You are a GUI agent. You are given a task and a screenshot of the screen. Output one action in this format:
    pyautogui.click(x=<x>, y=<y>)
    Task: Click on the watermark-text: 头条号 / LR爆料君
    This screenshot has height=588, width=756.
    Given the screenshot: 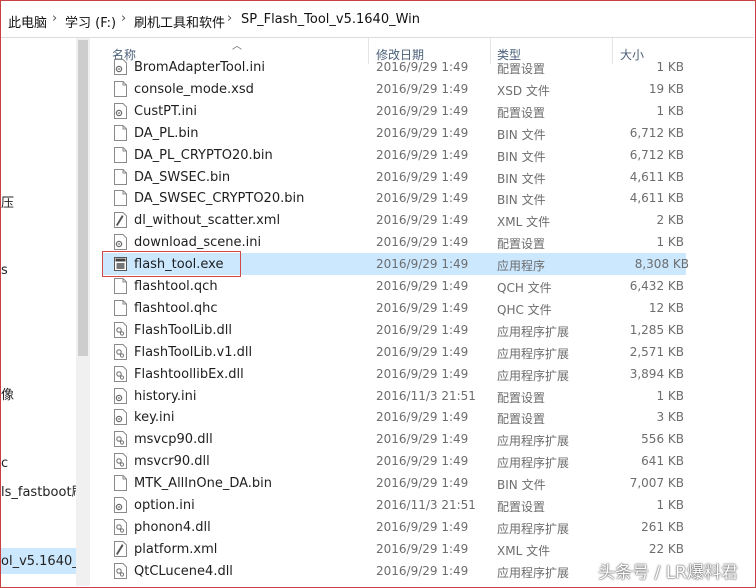 What is the action you would take?
    pyautogui.click(x=668, y=573)
    